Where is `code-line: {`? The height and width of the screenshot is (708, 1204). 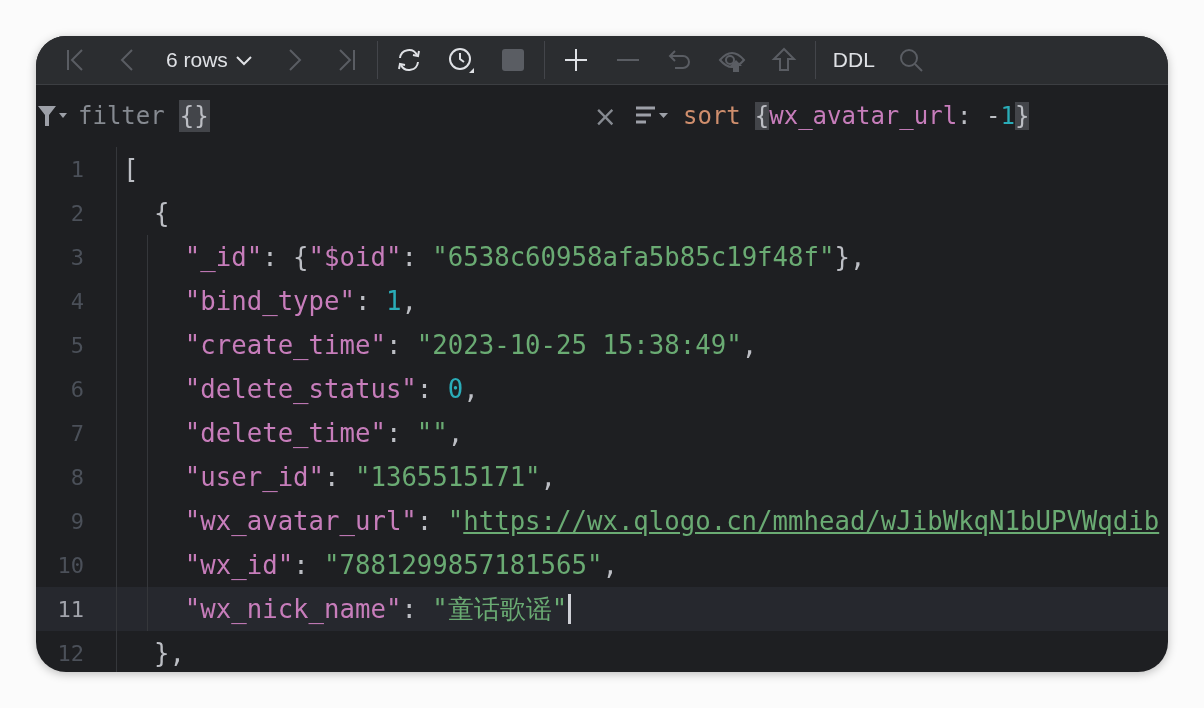
code-line: { is located at coordinates (161, 213).